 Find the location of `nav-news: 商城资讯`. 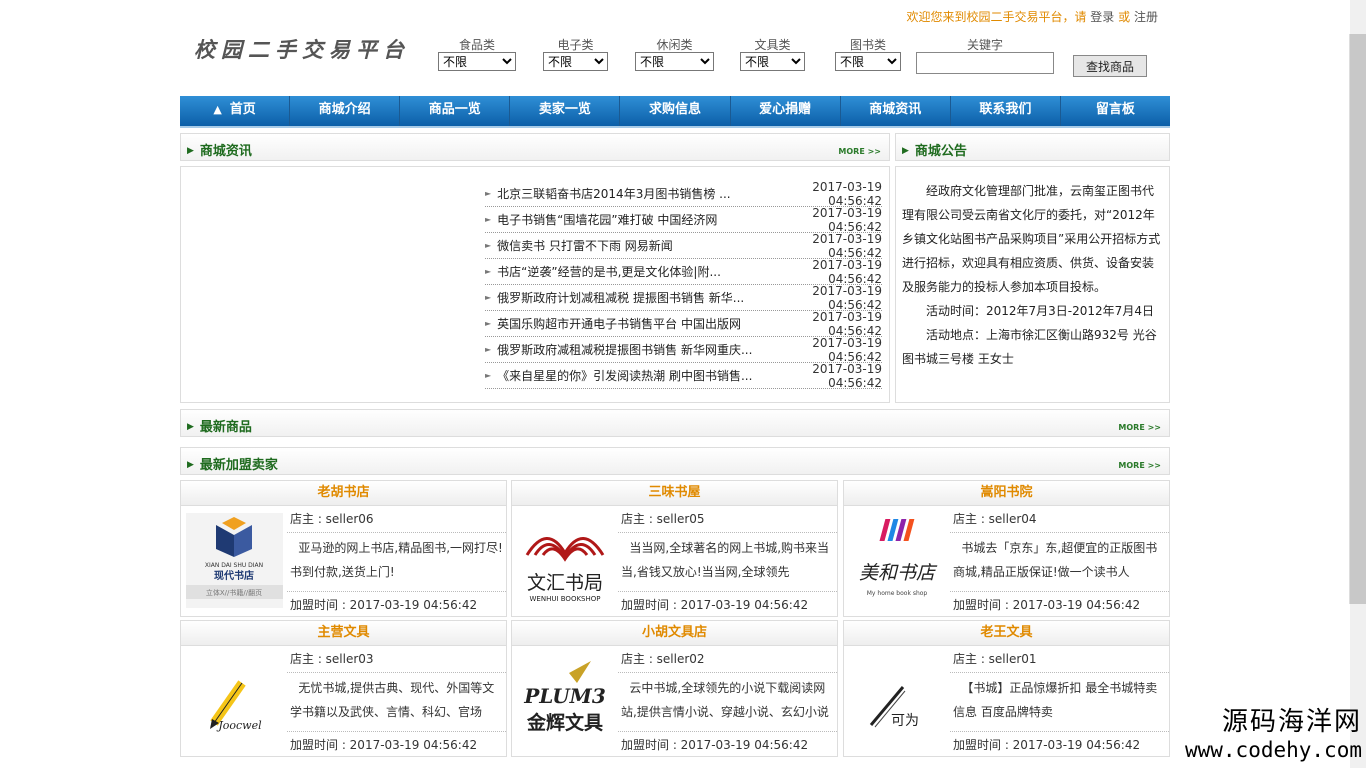

nav-news: 商城资讯 is located at coordinates (896, 111).